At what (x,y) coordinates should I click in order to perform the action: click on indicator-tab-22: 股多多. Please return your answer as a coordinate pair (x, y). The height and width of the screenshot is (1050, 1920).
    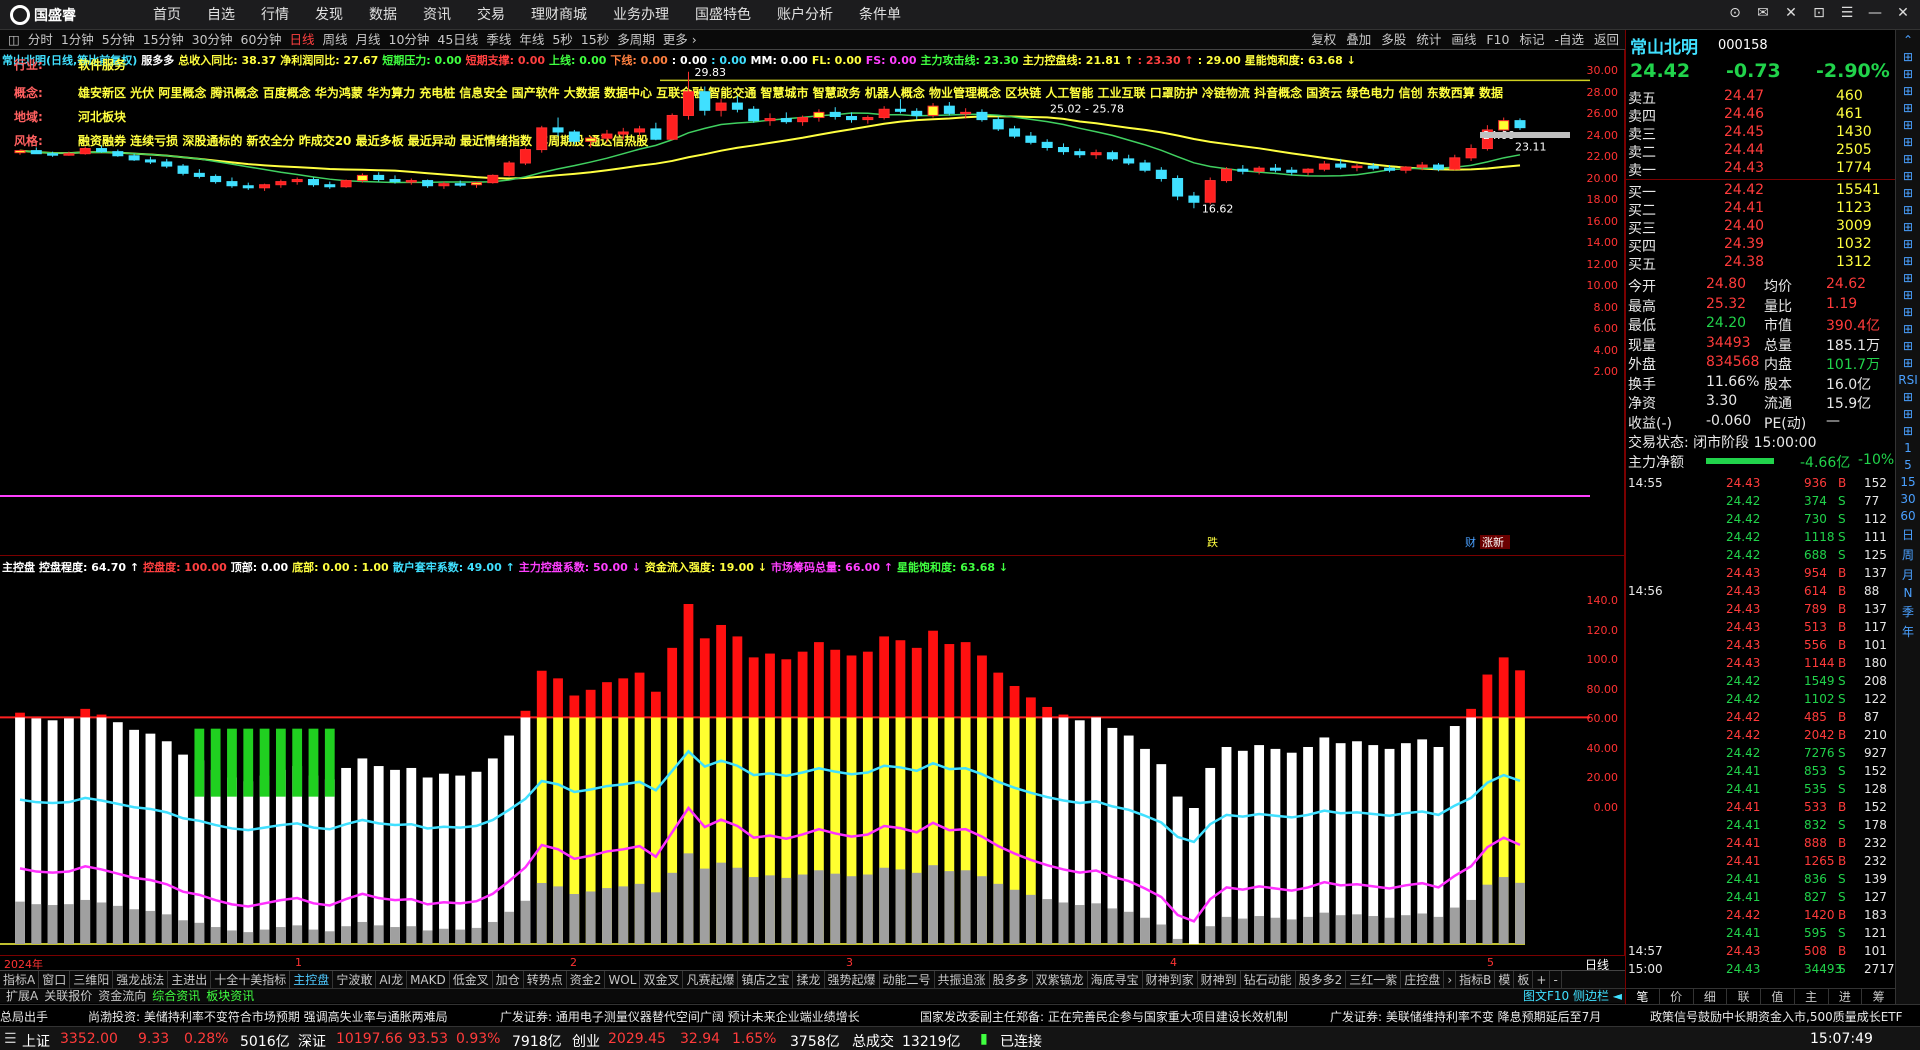
    Looking at the image, I should click on (1011, 979).